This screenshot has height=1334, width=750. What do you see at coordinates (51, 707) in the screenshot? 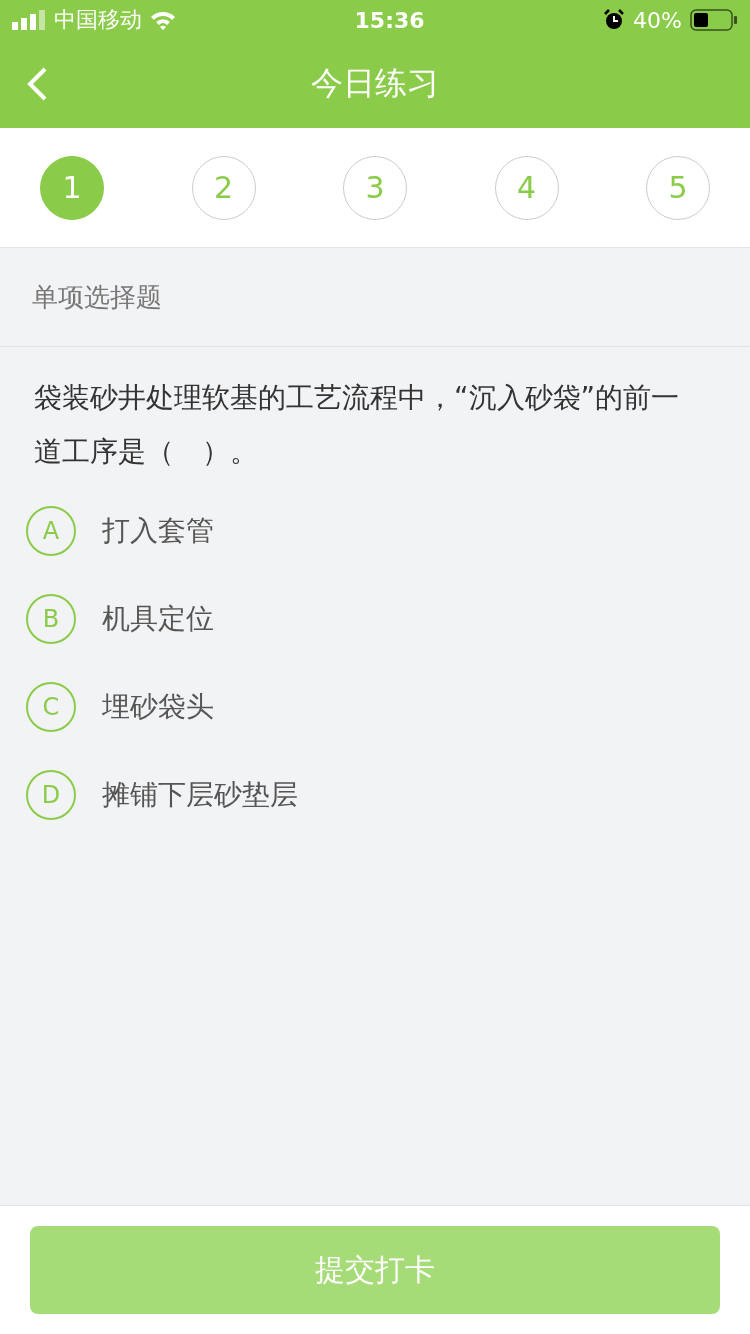
I see `option-letter: C` at bounding box center [51, 707].